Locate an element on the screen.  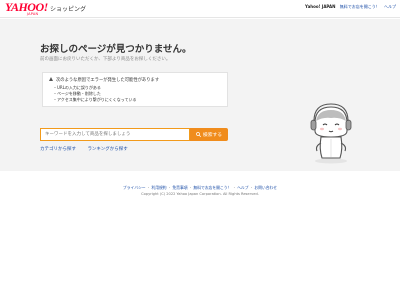
footer-link-terms: 利用規約 is located at coordinates (158, 187).